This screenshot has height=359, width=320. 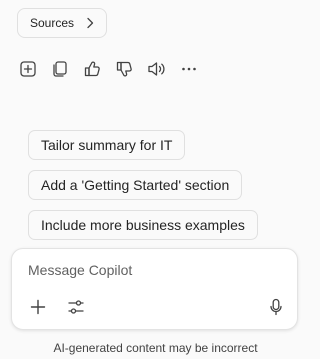 What do you see at coordinates (52, 23) in the screenshot?
I see `sources-label: Sources` at bounding box center [52, 23].